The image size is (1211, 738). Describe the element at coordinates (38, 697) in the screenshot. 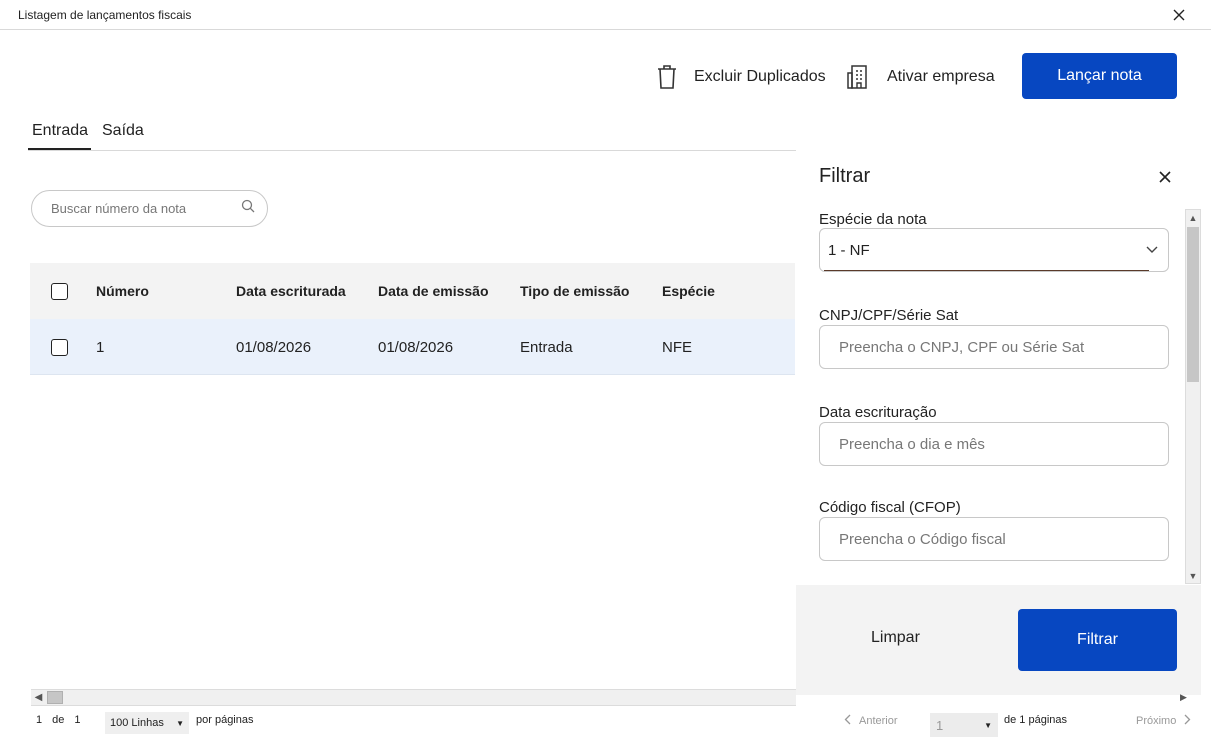

I see `scroll-left-icon: ◀` at that location.